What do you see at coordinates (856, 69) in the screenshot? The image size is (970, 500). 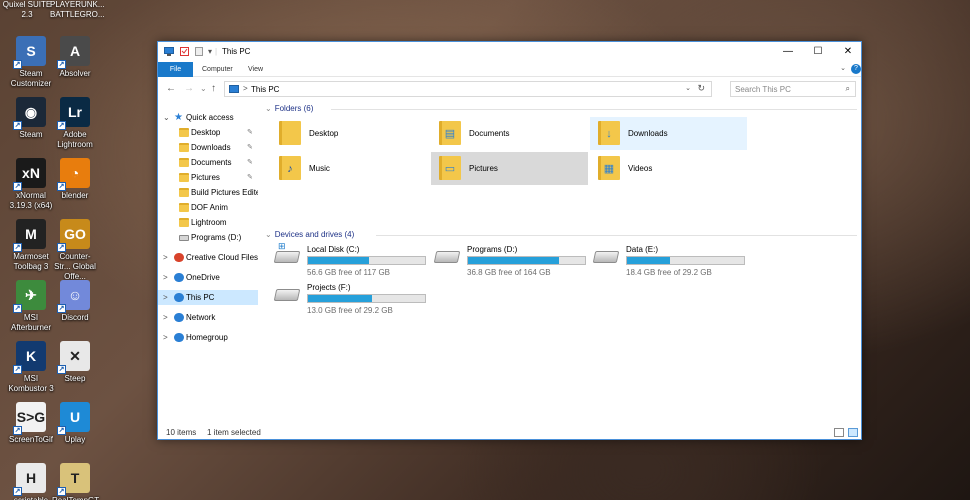 I see `help-icon: ?` at bounding box center [856, 69].